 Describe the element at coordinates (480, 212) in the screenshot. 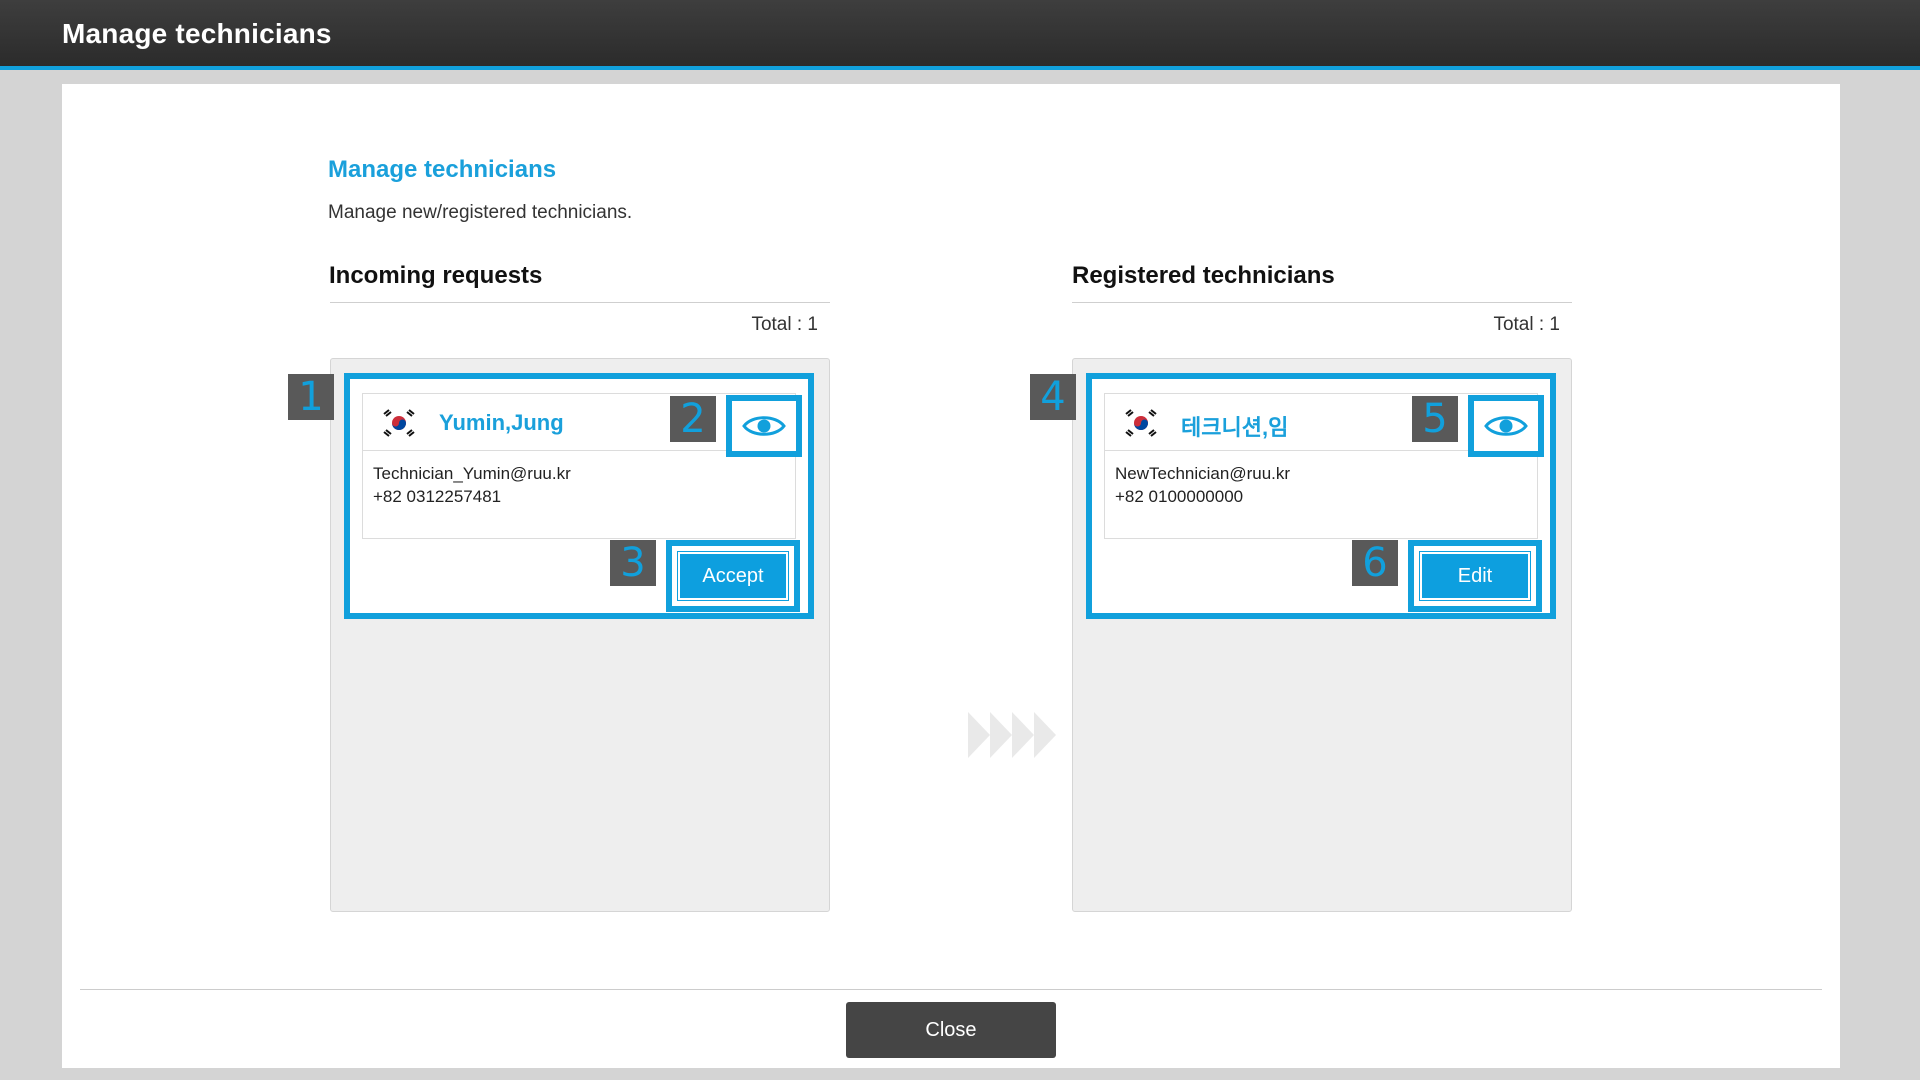

I see `page-description: Manage new/registered technicians.` at that location.